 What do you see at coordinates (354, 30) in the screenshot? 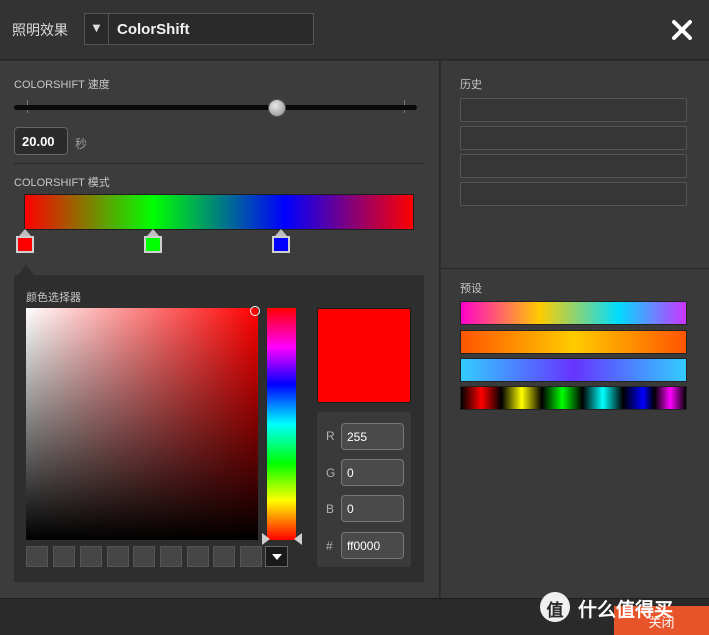
I see `header-bar: 照明效果 ▼ ColorShift` at bounding box center [354, 30].